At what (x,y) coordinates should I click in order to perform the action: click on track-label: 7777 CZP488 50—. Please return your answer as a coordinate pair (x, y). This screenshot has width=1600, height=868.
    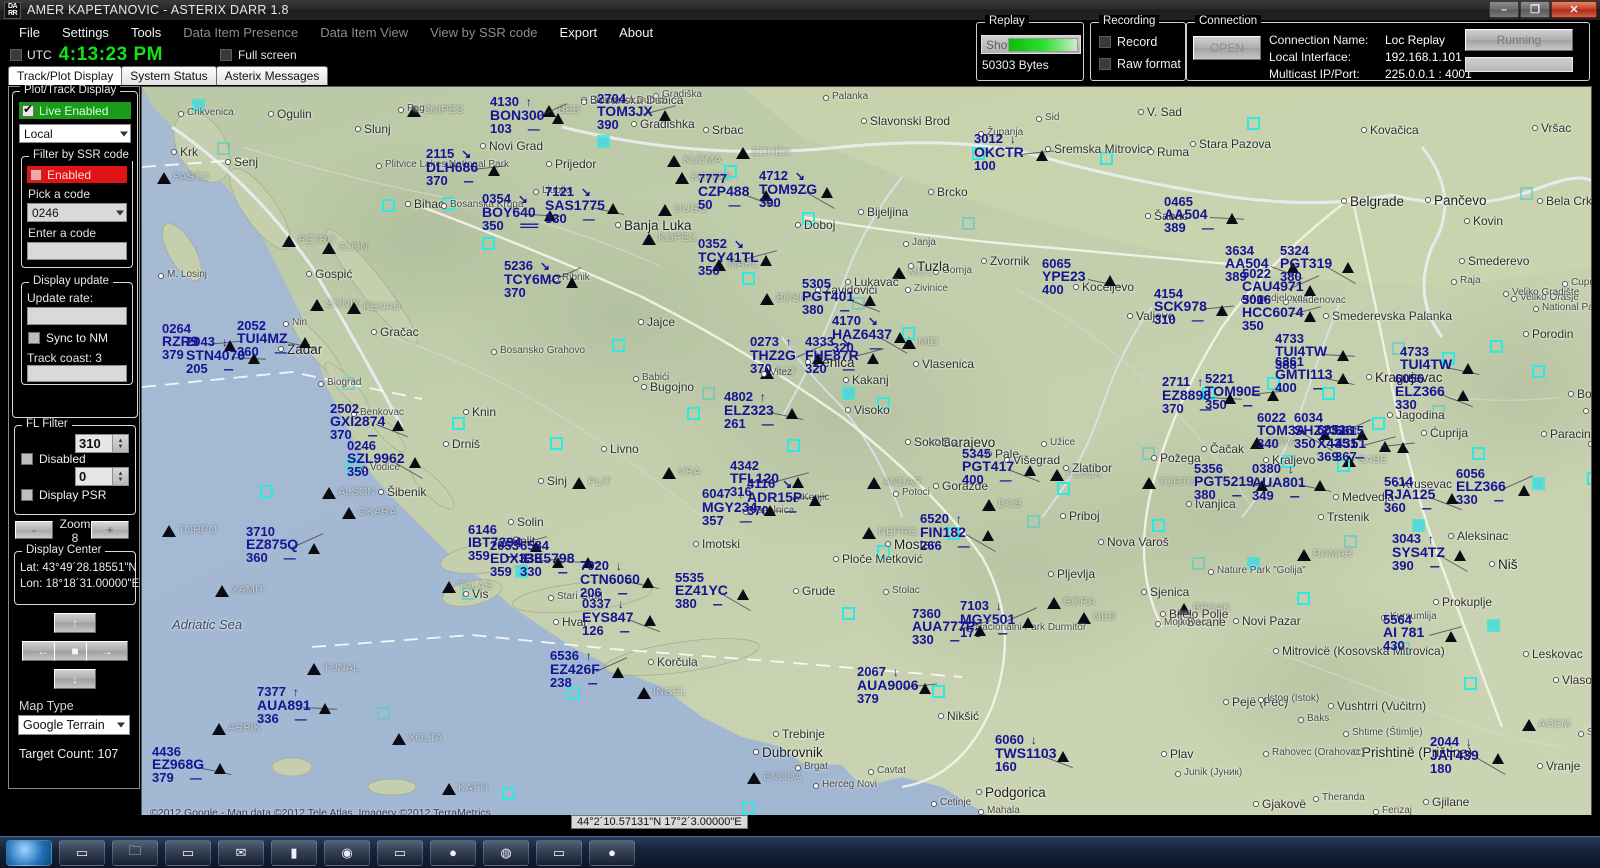
    Looking at the image, I should click on (723, 192).